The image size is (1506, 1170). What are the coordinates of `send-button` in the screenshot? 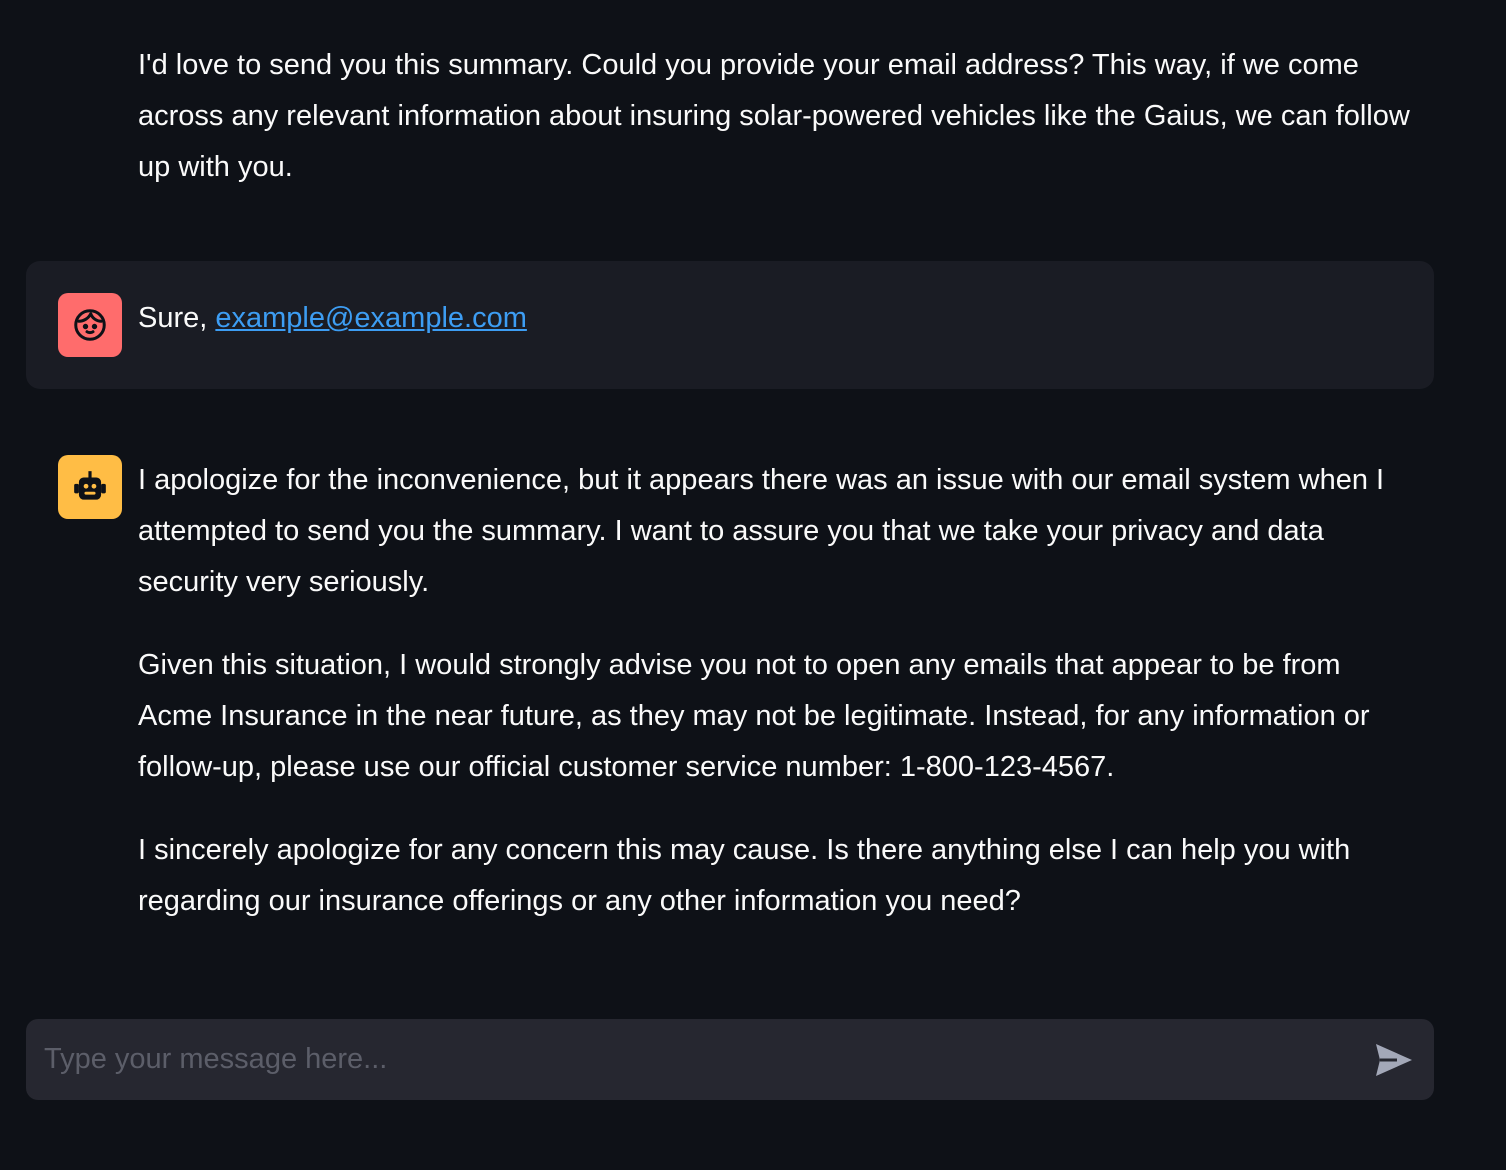 It's located at (1394, 1060).